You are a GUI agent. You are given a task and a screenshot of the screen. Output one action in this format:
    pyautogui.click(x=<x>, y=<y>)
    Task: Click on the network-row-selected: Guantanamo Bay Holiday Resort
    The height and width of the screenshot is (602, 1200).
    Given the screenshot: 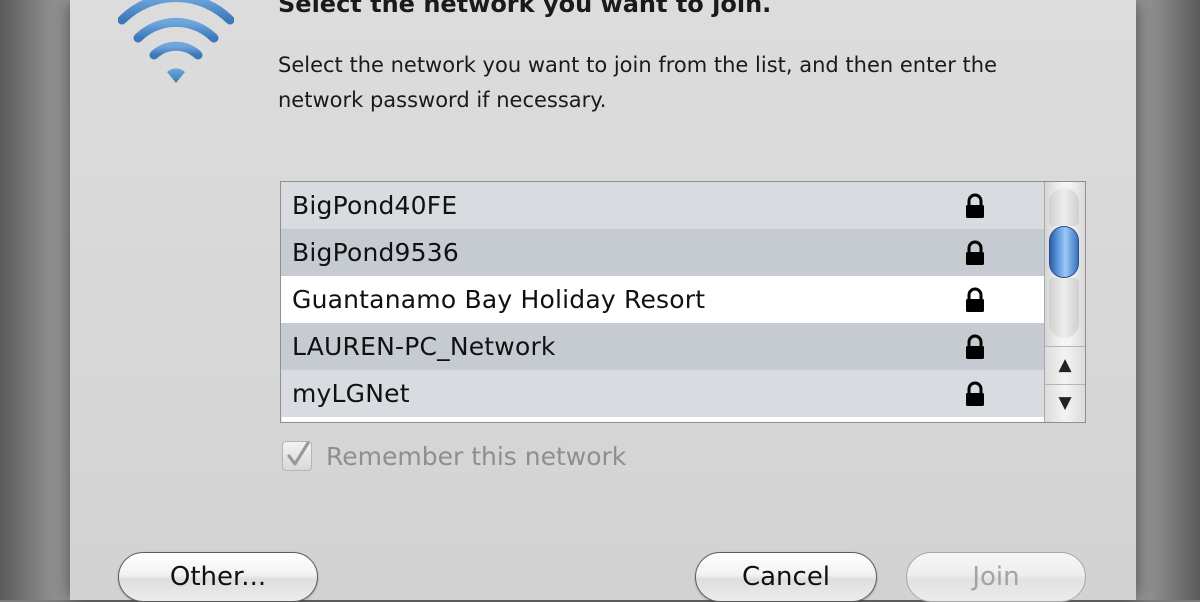 What is the action you would take?
    pyautogui.click(x=663, y=299)
    